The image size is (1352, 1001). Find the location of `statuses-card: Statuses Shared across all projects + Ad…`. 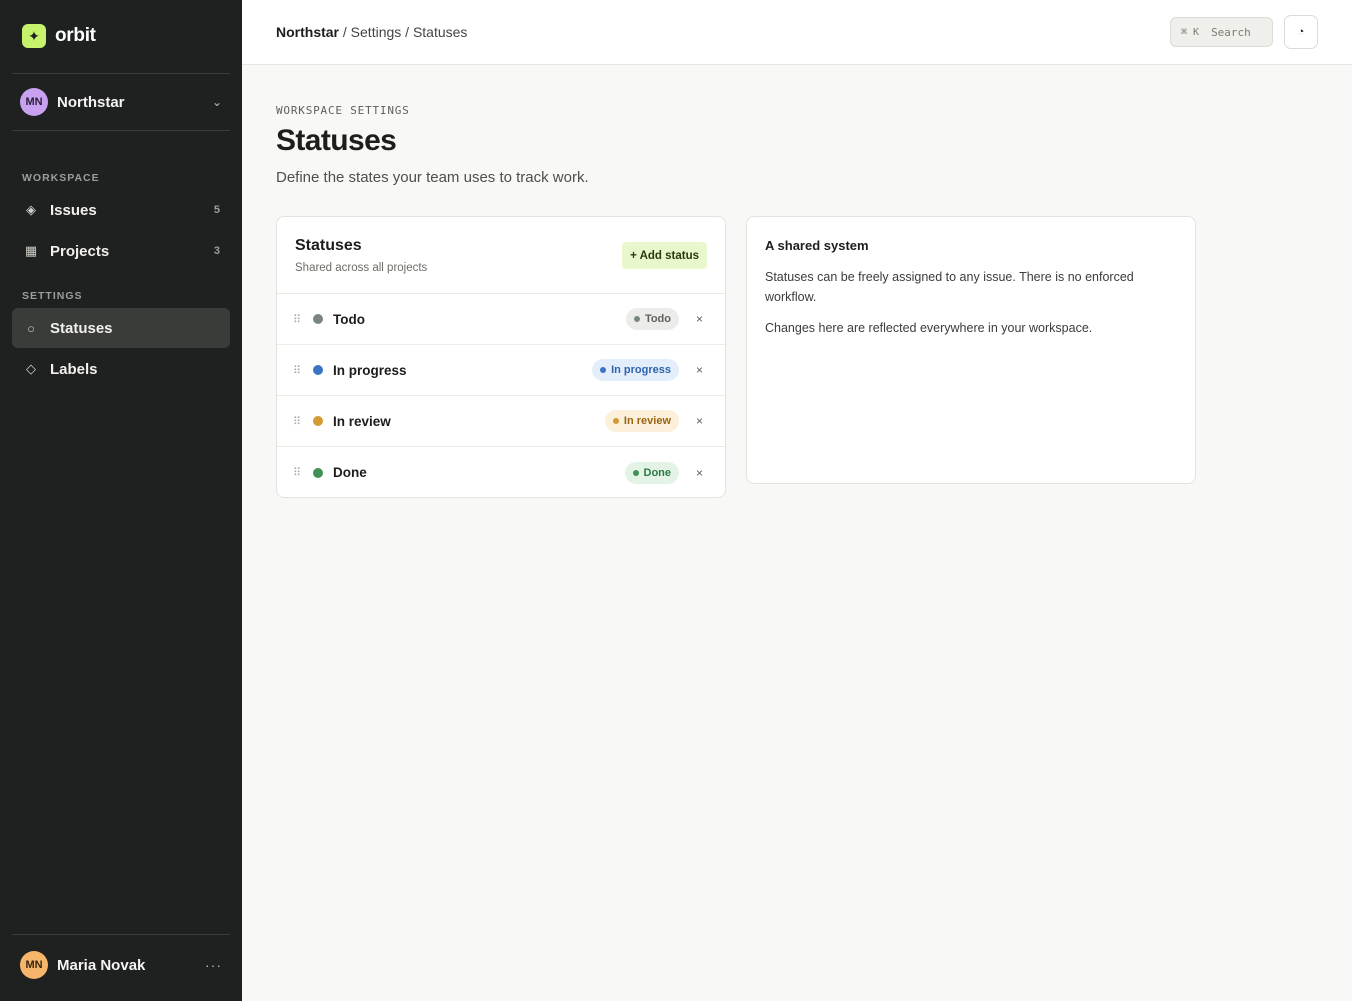

statuses-card: Statuses Shared across all projects + Ad… is located at coordinates (501, 357).